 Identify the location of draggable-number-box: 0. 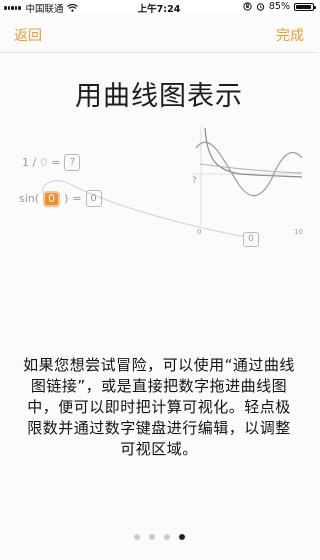
(52, 198).